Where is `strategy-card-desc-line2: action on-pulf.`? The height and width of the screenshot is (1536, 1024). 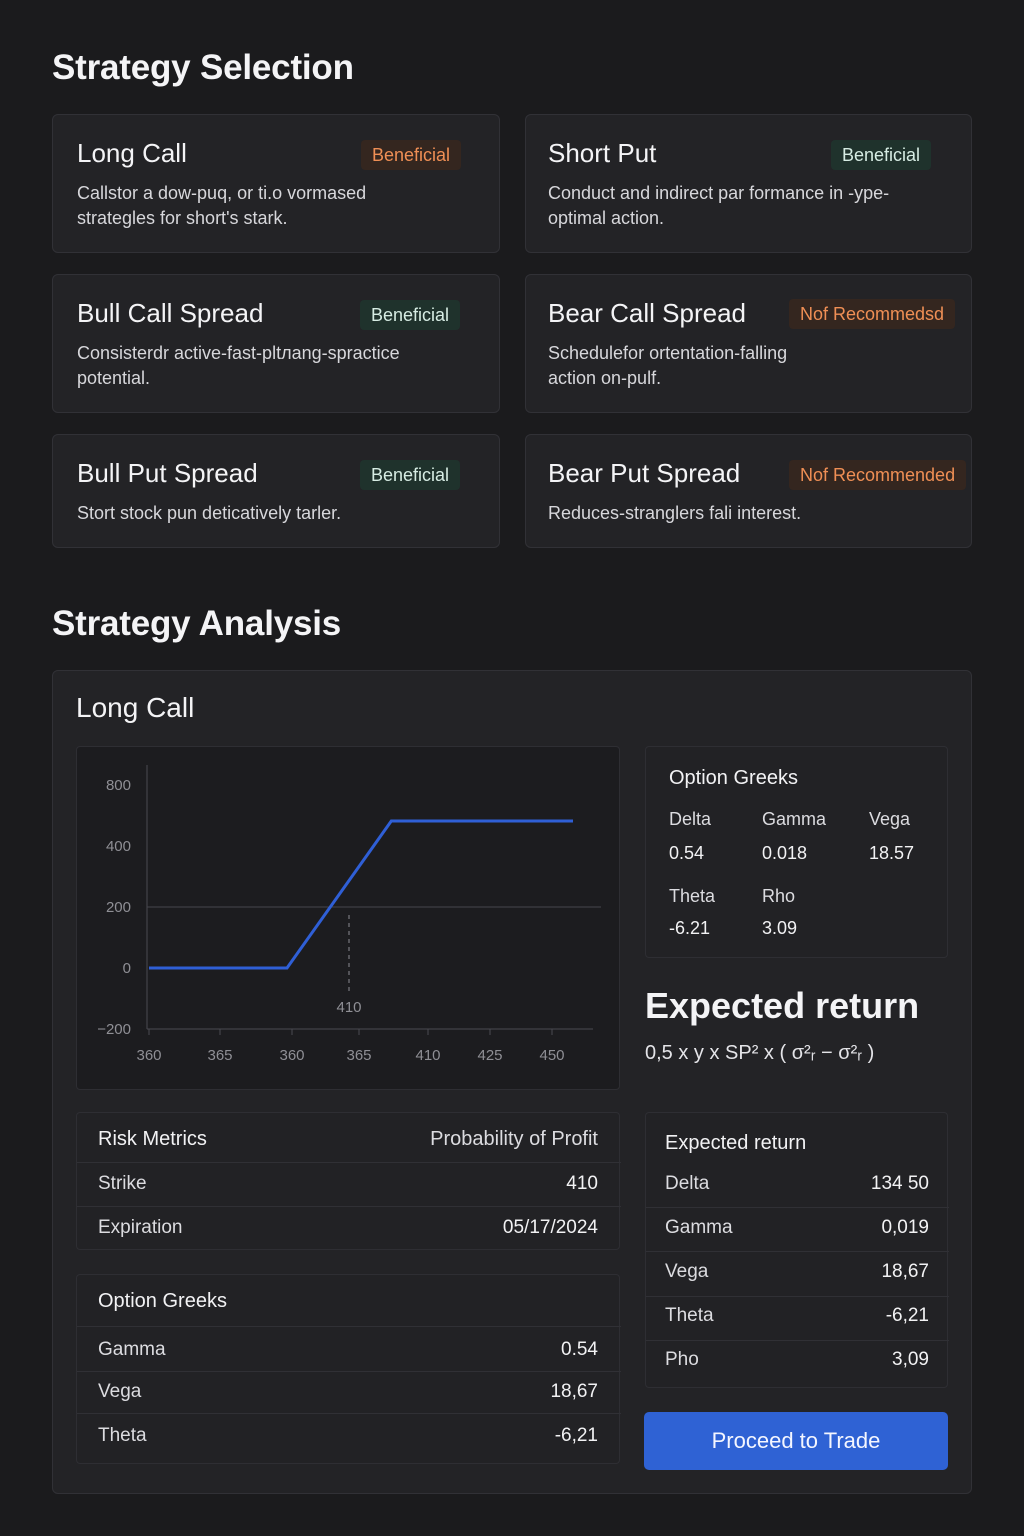 strategy-card-desc-line2: action on-pulf. is located at coordinates (605, 378).